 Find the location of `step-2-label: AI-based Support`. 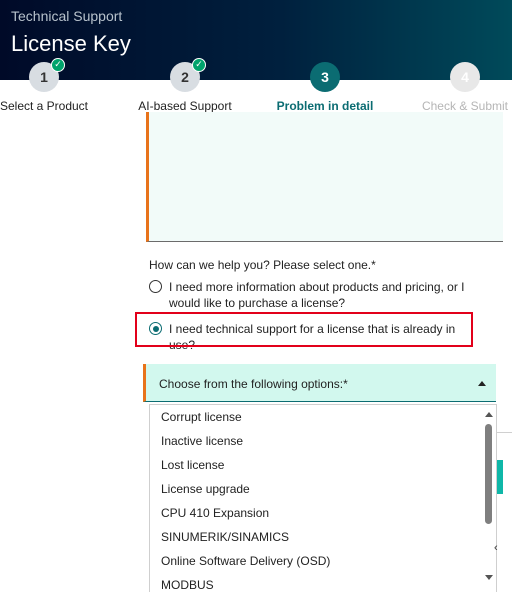

step-2-label: AI-based Support is located at coordinates (185, 106).